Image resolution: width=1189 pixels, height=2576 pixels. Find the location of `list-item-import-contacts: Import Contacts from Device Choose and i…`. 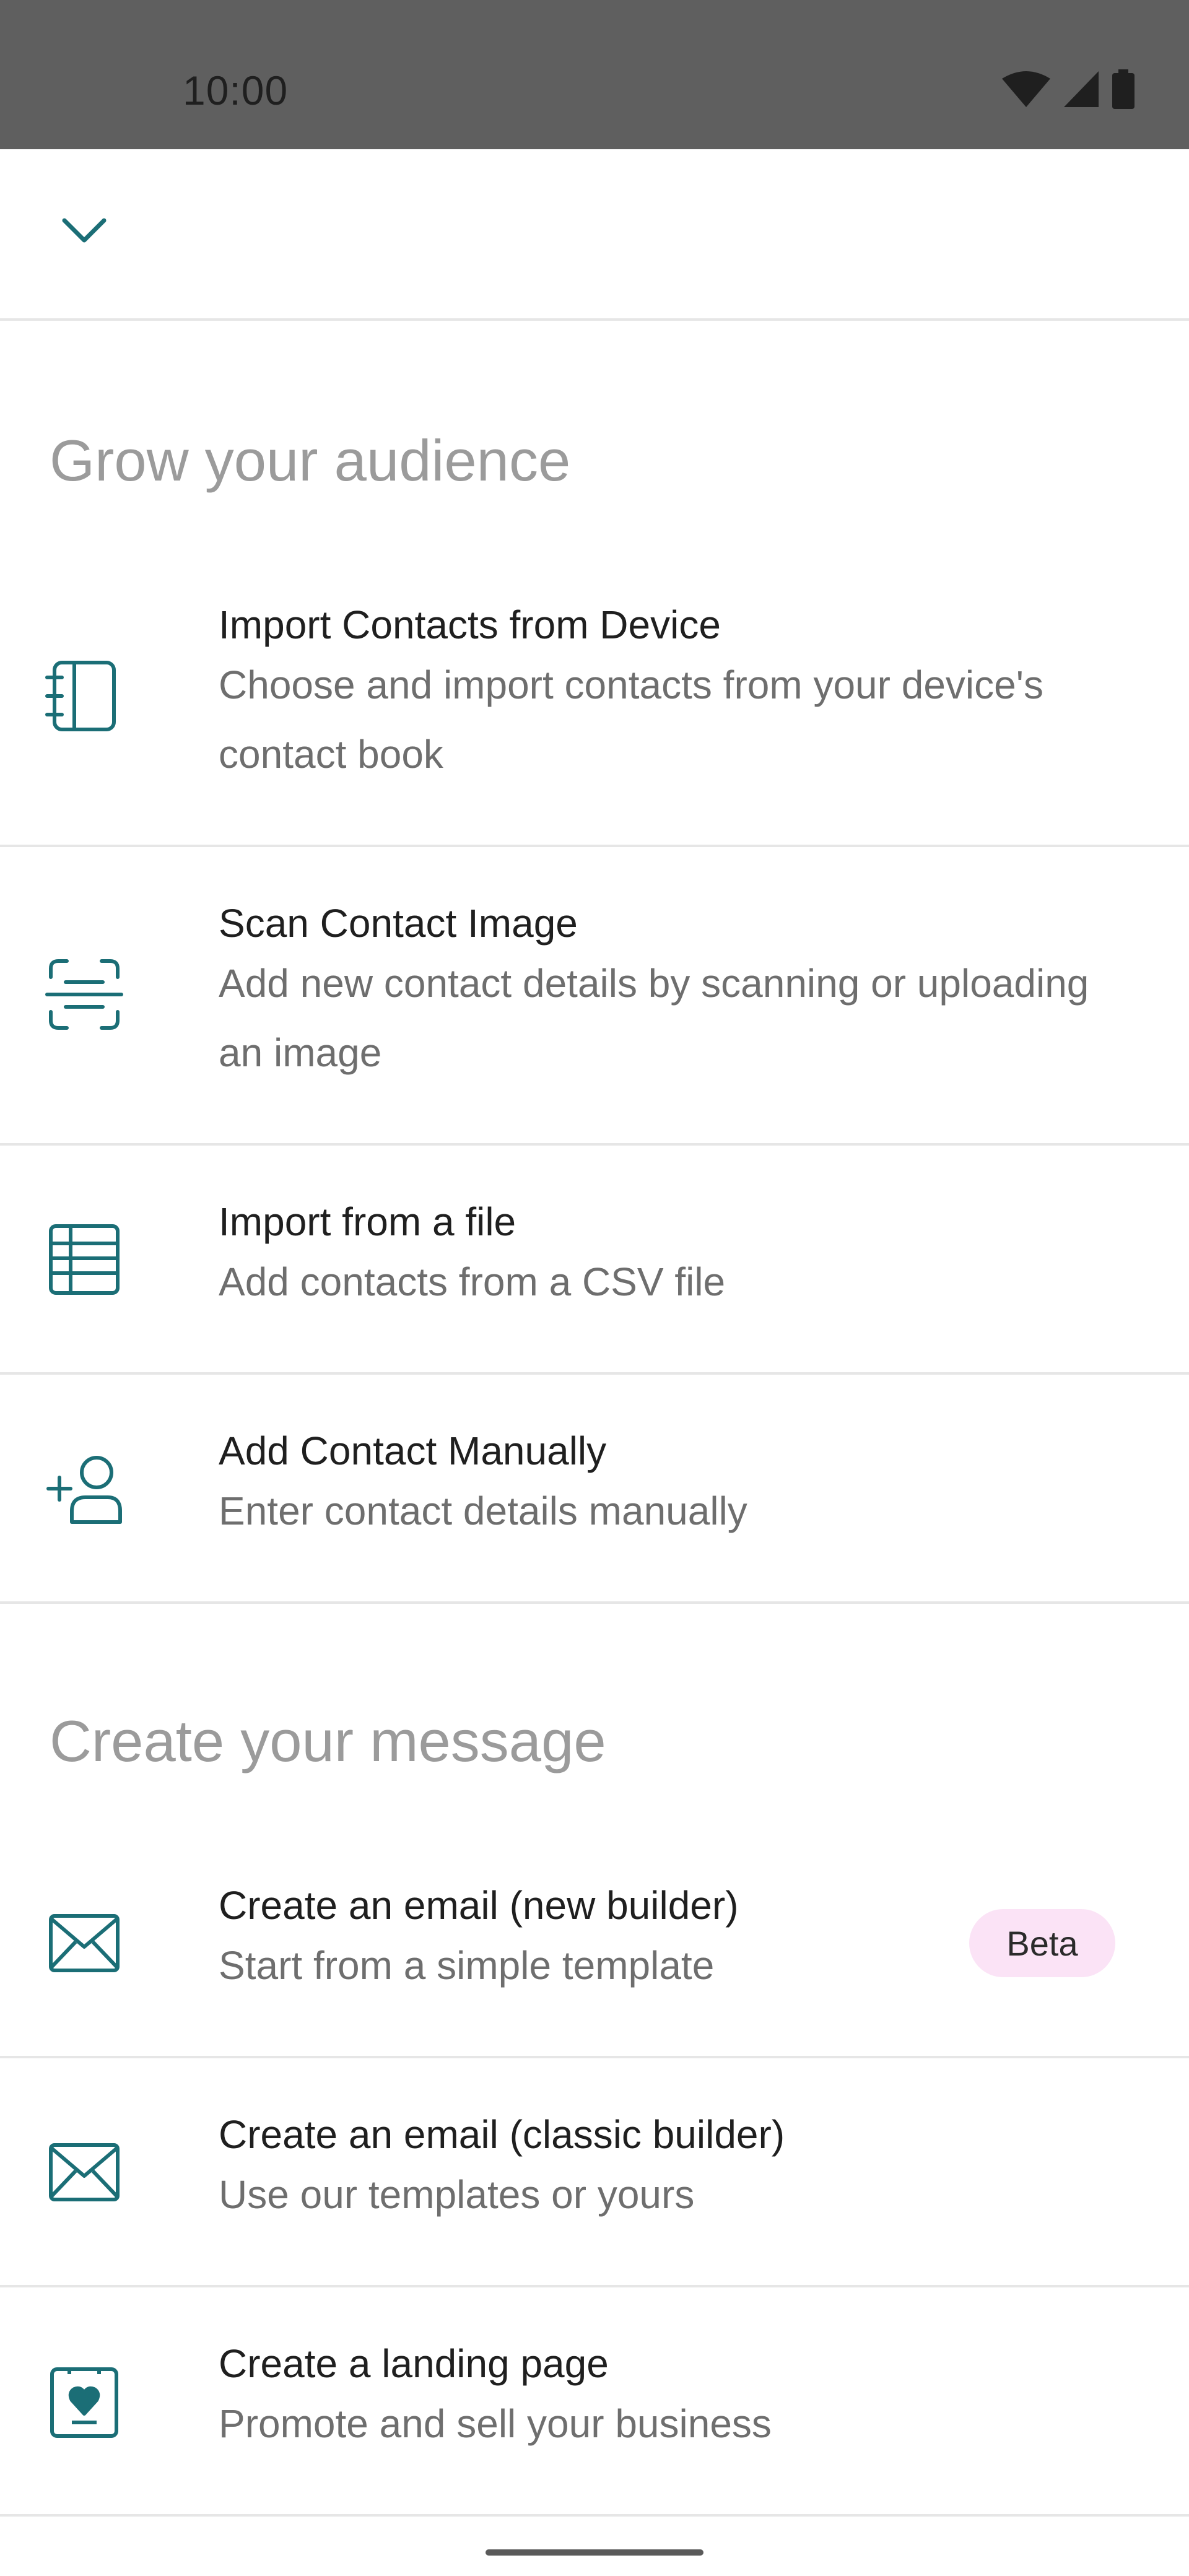

list-item-import-contacts: Import Contacts from Device Choose and i… is located at coordinates (594, 719).